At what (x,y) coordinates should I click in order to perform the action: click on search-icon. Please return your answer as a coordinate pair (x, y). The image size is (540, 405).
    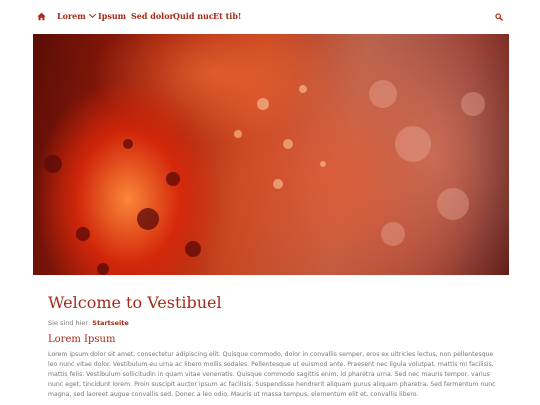
    Looking at the image, I should click on (499, 17).